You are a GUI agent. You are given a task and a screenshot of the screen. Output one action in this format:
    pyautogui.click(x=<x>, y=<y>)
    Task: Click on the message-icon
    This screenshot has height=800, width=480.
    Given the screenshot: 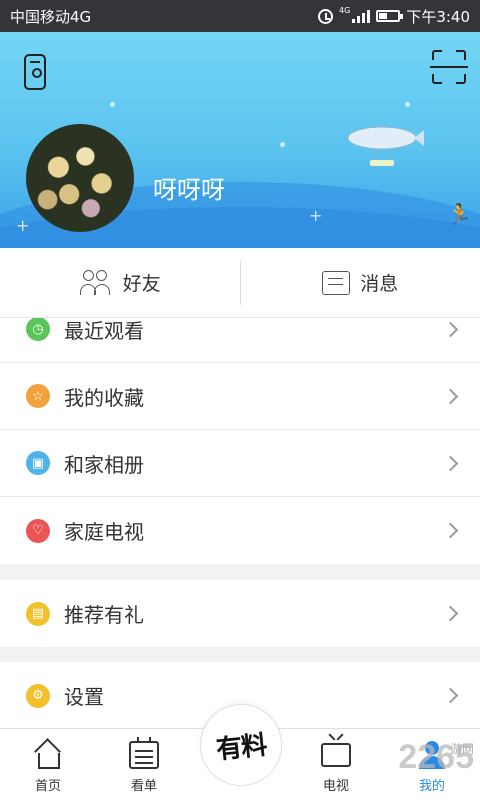 What is the action you would take?
    pyautogui.click(x=336, y=282)
    